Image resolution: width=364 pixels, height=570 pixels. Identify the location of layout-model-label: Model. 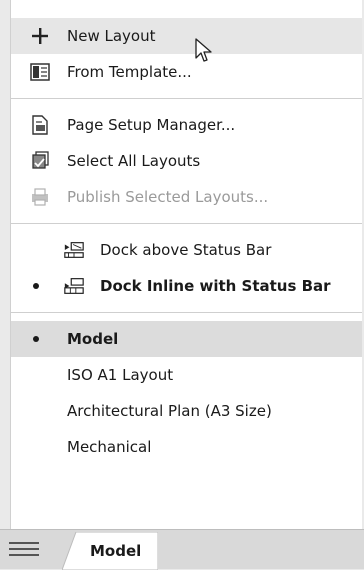
(93, 339).